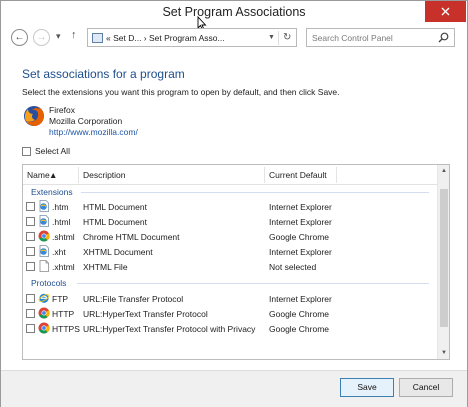 The height and width of the screenshot is (407, 468). What do you see at coordinates (62, 110) in the screenshot?
I see `program-name: Firefox` at bounding box center [62, 110].